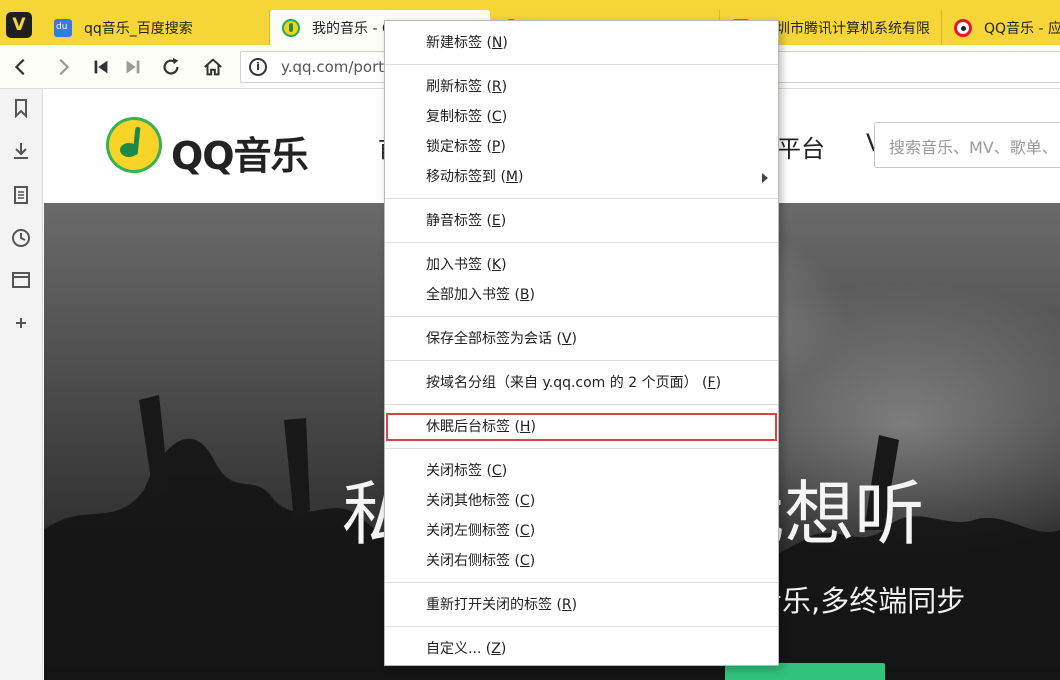 This screenshot has height=680, width=1060. Describe the element at coordinates (963, 27) in the screenshot. I see `weibo-icon` at that location.